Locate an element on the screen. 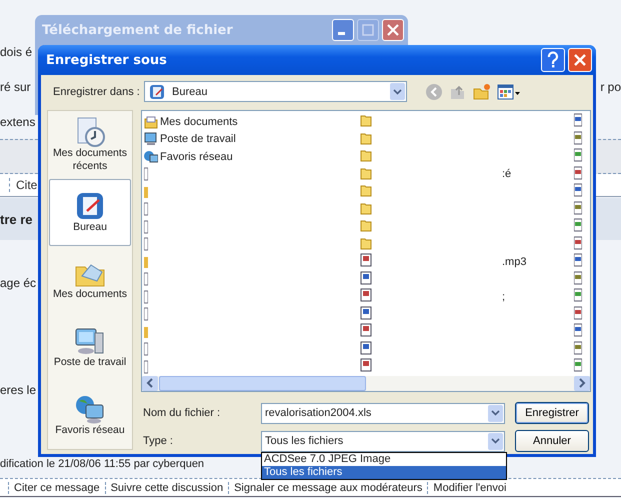 This screenshot has height=498, width=621. places-item: Favoris réseau is located at coordinates (90, 415).